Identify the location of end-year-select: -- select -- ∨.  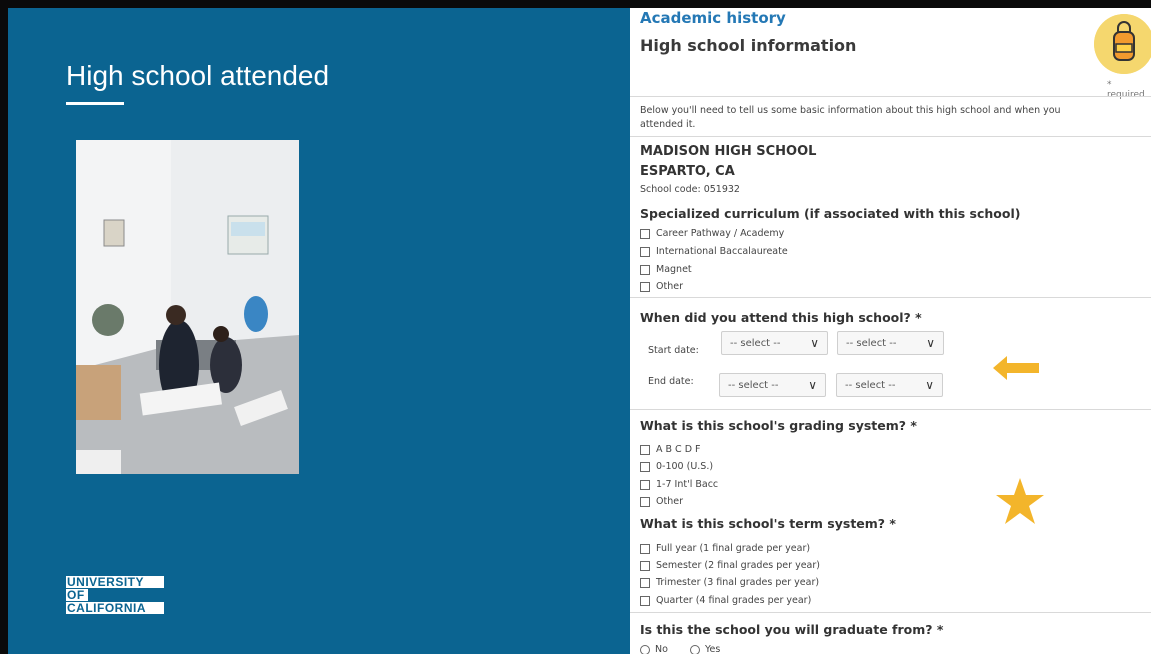
(889, 385).